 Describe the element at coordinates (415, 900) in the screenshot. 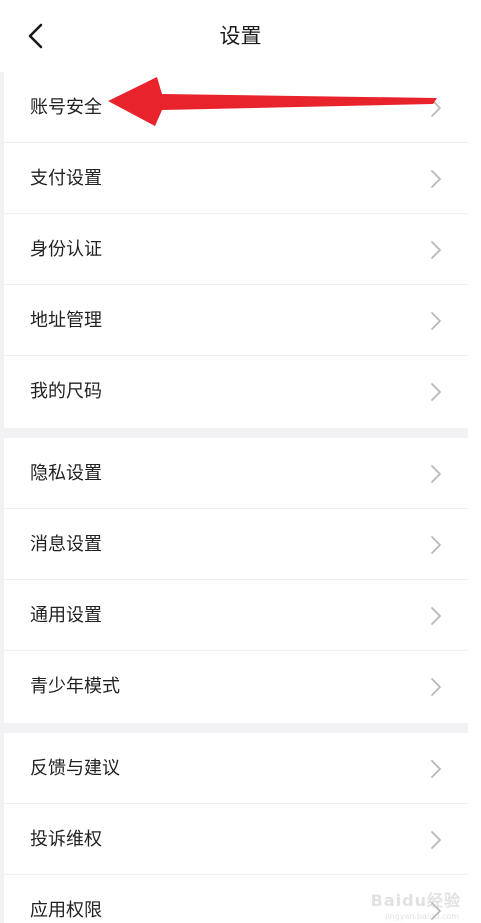

I see `baidu-watermark: Baidu经验` at that location.